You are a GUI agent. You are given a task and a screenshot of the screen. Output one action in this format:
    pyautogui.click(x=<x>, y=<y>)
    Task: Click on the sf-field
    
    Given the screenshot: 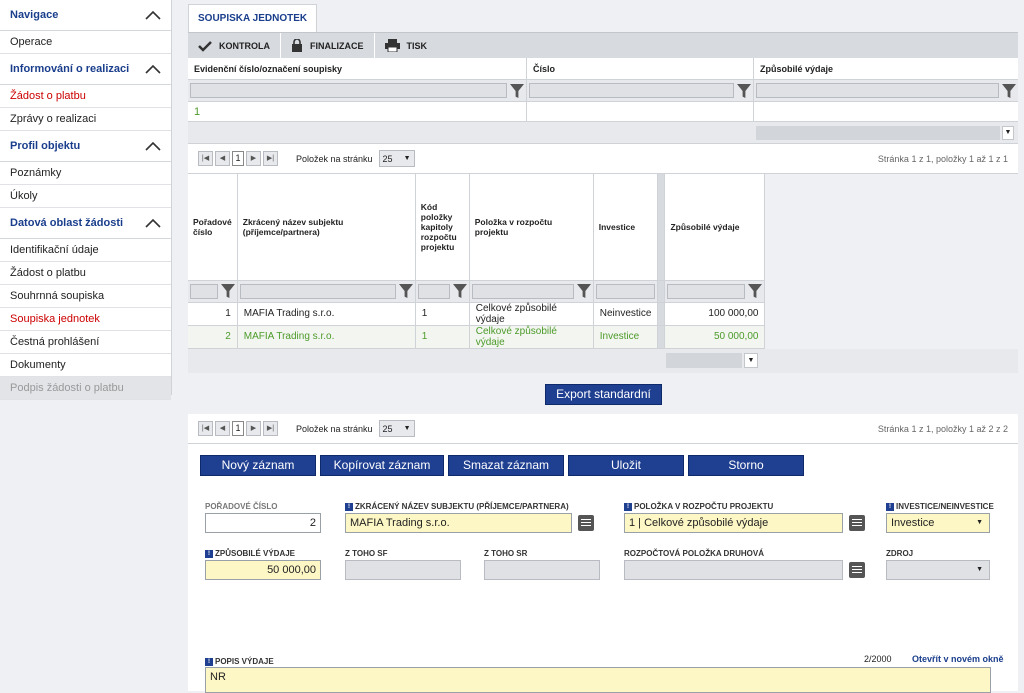 What is the action you would take?
    pyautogui.click(x=403, y=570)
    